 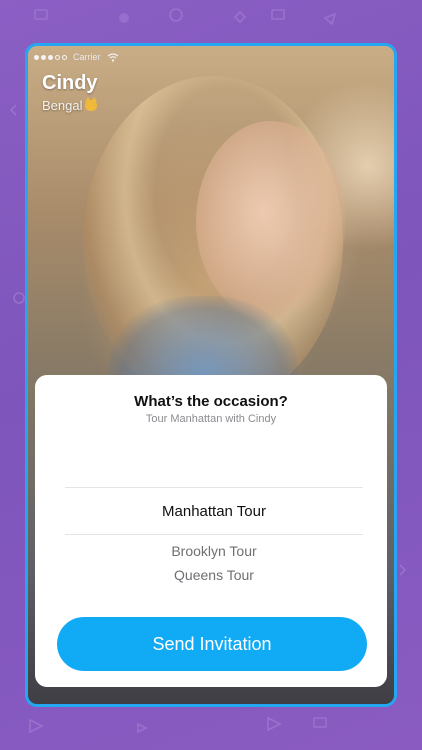 I want to click on tour-picker: Manhattan Tour Brooklyn Tour Queens Tour, so click(x=214, y=537).